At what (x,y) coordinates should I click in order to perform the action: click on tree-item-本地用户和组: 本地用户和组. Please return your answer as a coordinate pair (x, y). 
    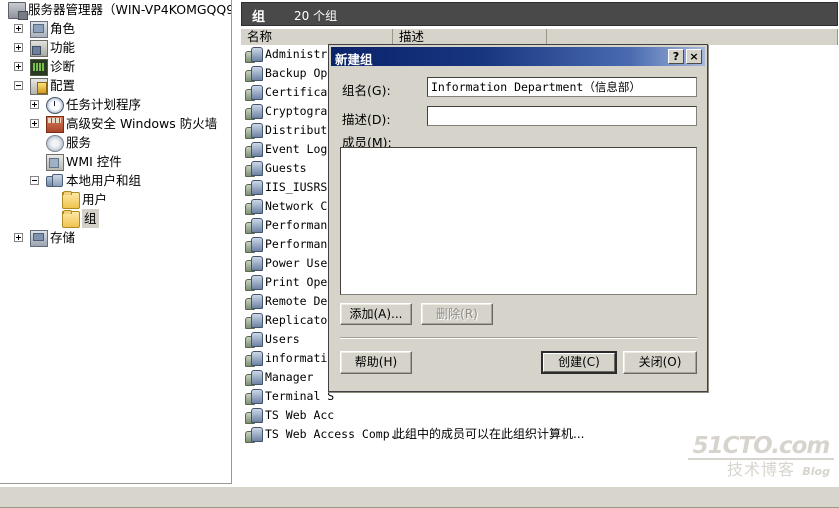
    Looking at the image, I should click on (115, 180).